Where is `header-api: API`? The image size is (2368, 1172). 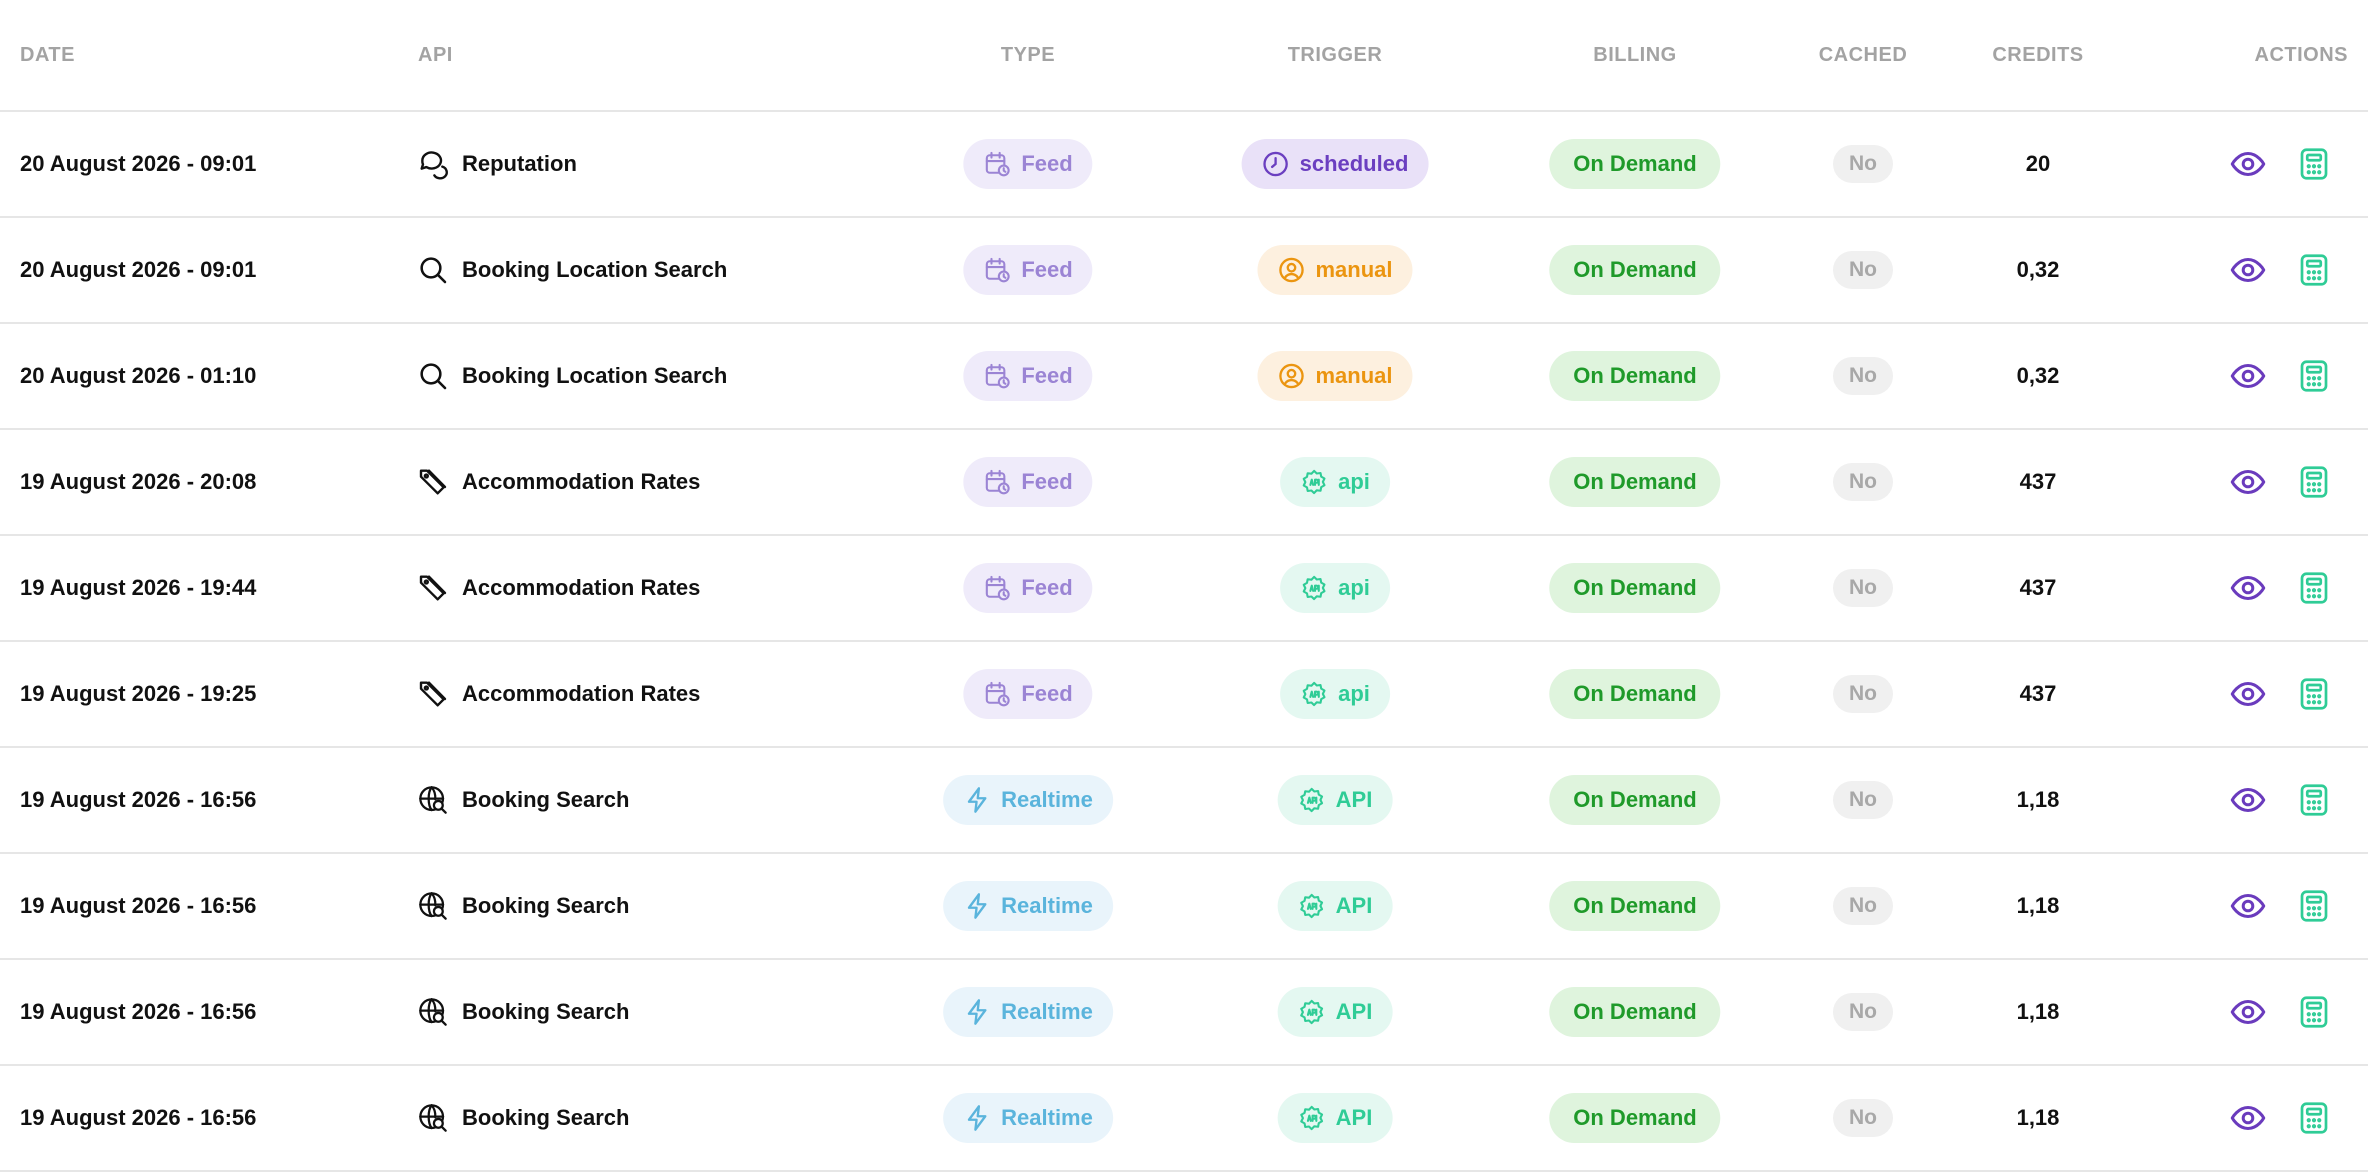 header-api: API is located at coordinates (435, 55).